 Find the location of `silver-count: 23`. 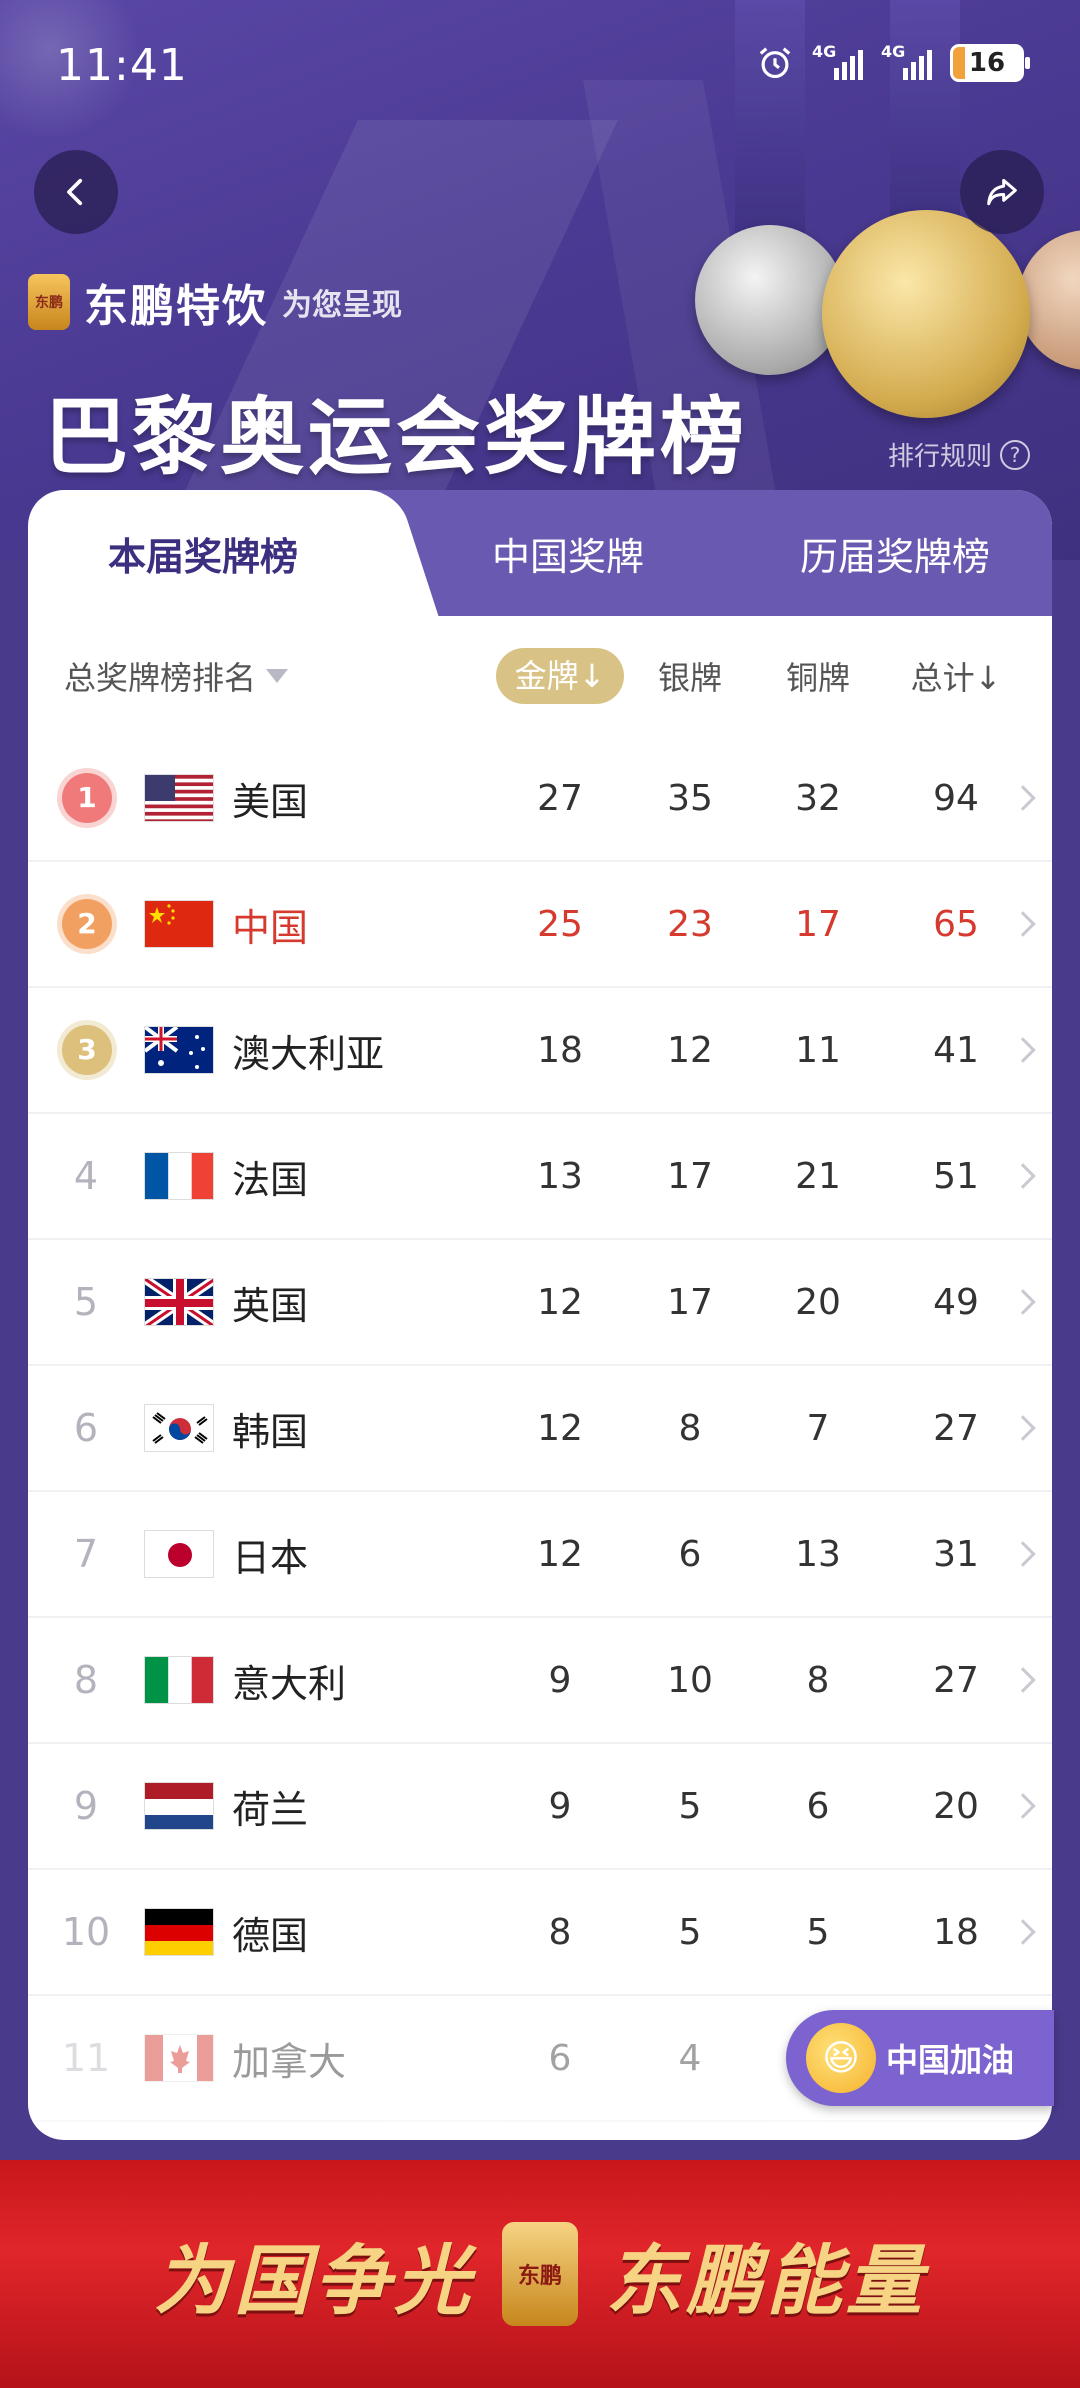

silver-count: 23 is located at coordinates (690, 924).